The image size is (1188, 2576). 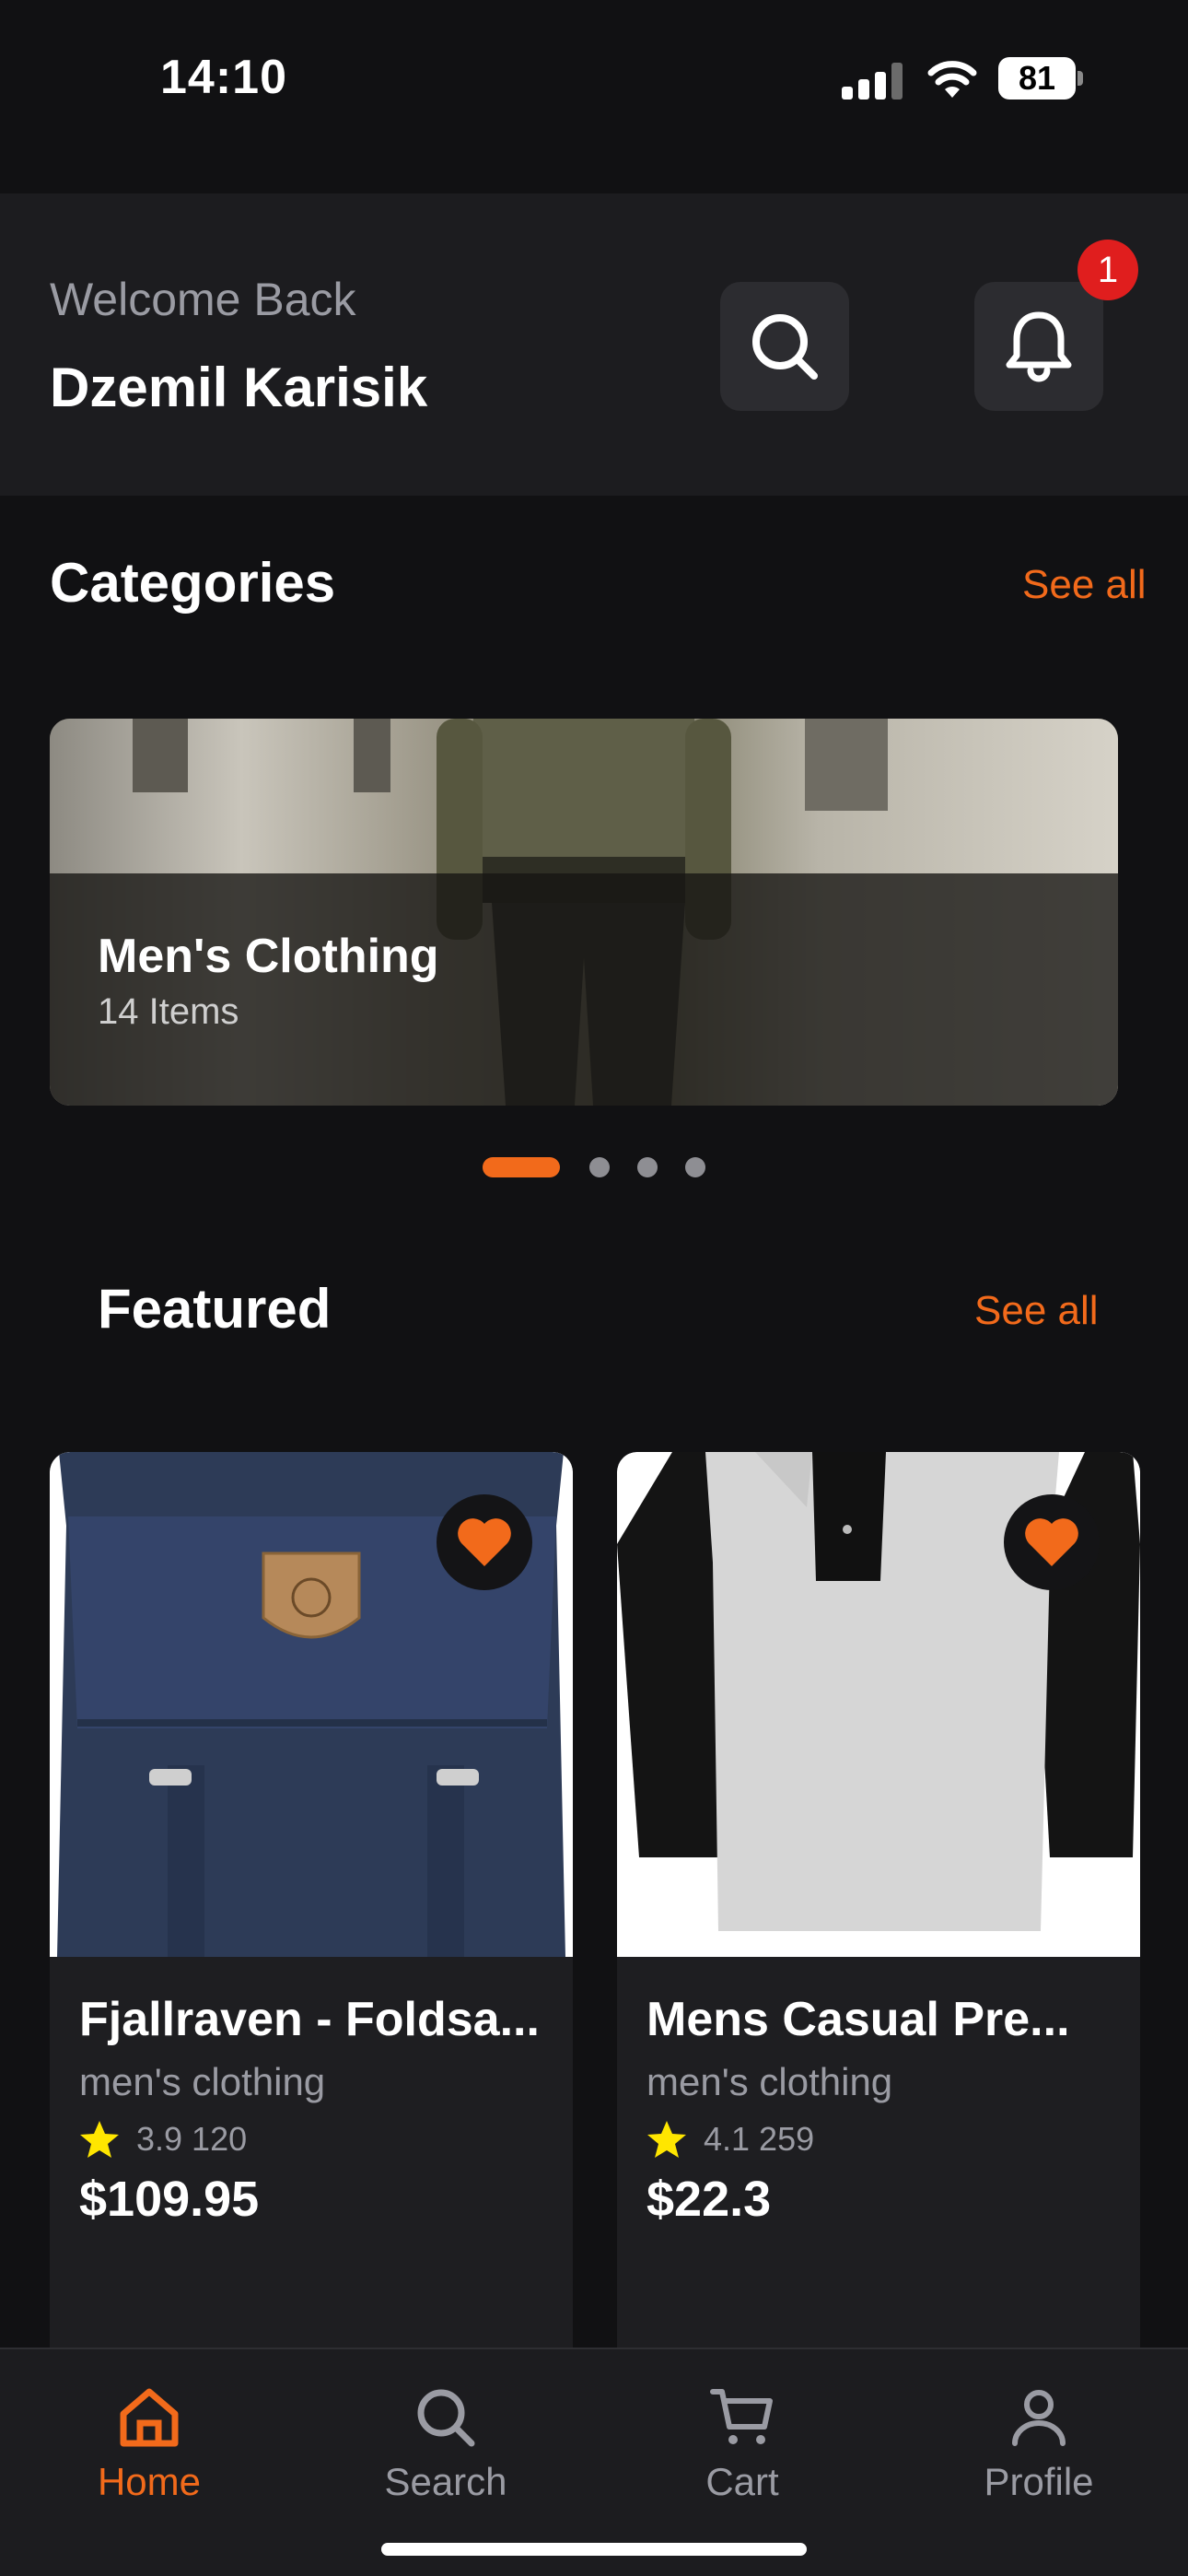 What do you see at coordinates (149, 2481) in the screenshot?
I see `nav-home-label: Home` at bounding box center [149, 2481].